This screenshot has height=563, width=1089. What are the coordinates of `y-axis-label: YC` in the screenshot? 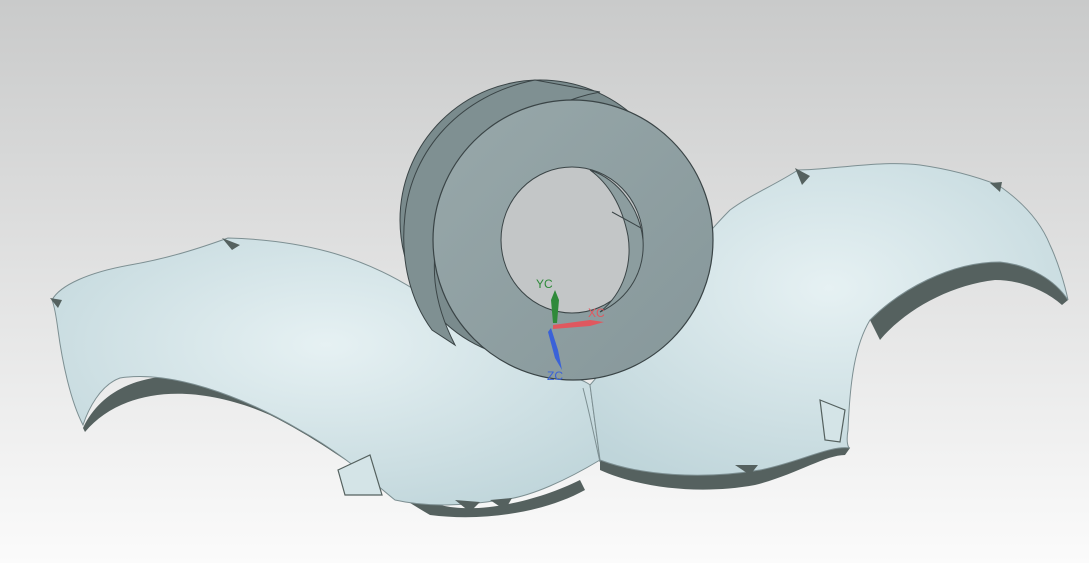 It's located at (544, 284).